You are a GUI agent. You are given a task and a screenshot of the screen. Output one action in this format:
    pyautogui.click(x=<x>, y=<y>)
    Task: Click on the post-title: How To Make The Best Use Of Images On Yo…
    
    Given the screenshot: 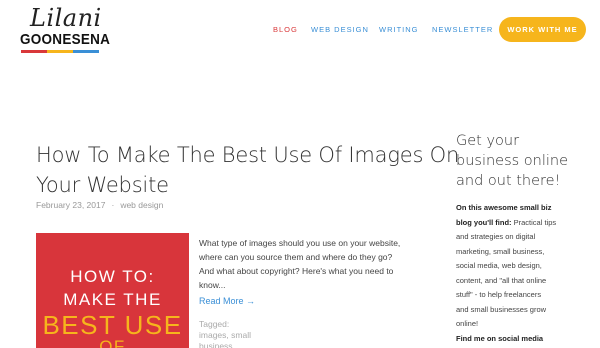 What is the action you would take?
    pyautogui.click(x=247, y=170)
    